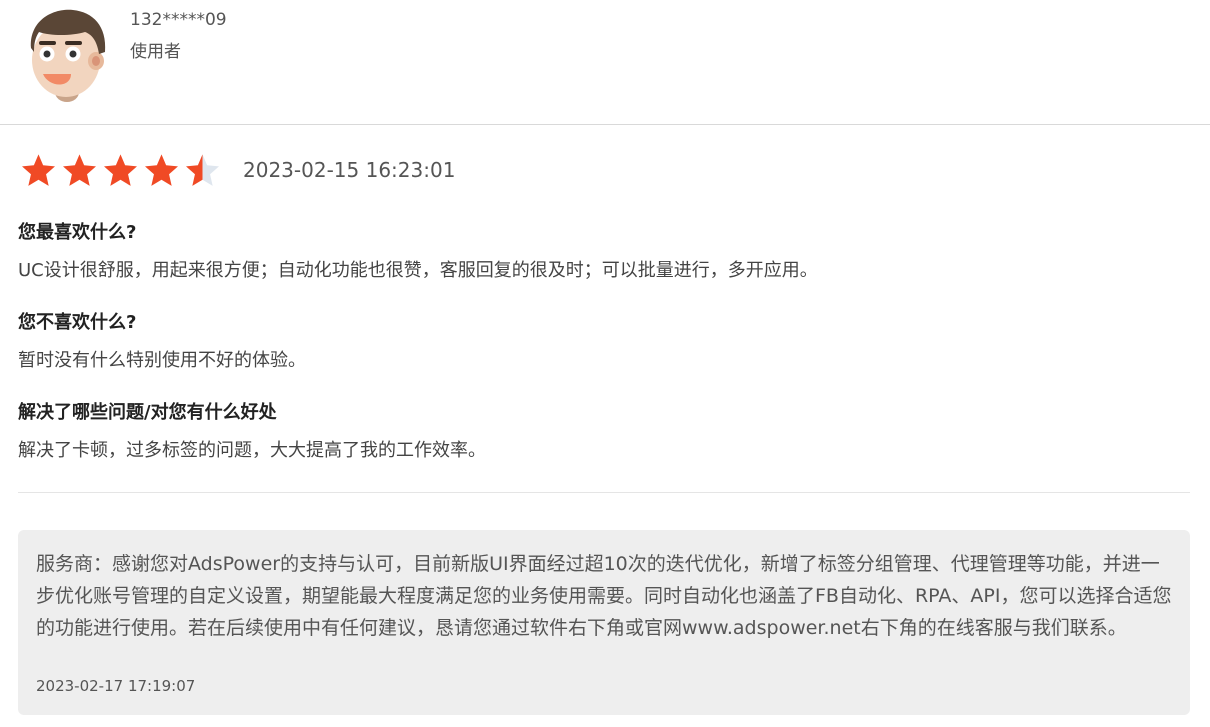 This screenshot has width=1210, height=727. Describe the element at coordinates (237, 170) in the screenshot. I see `rating-row: 2023-02-15 16:23:01` at that location.